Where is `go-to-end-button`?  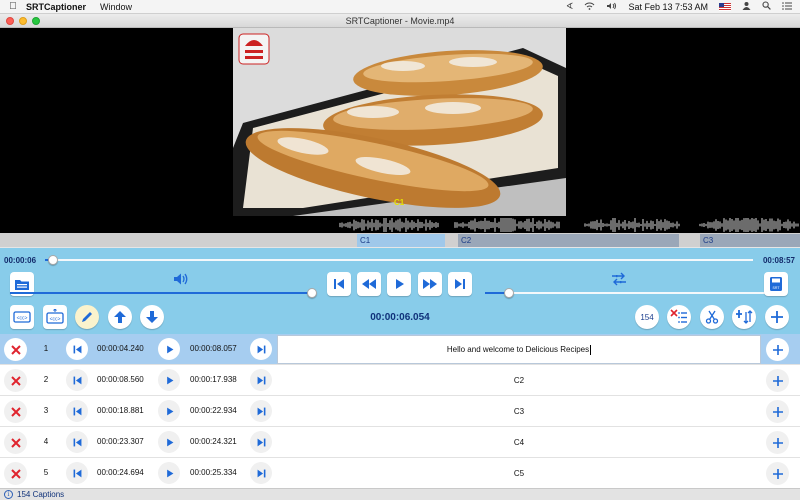
go-to-end-button is located at coordinates (460, 284).